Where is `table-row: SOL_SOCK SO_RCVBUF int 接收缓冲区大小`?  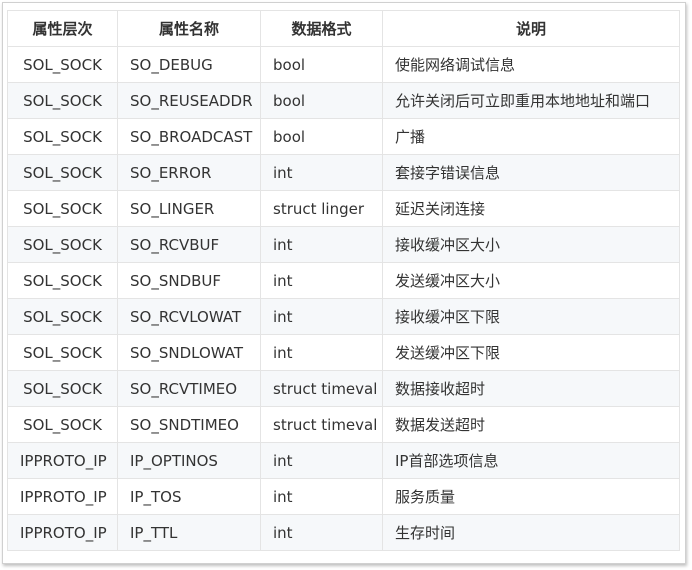
table-row: SOL_SOCK SO_RCVBUF int 接收缓冲区大小 is located at coordinates (343, 244).